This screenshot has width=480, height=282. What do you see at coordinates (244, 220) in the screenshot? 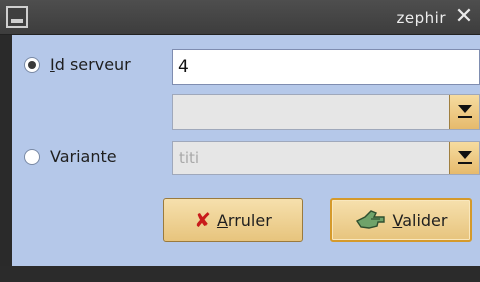
I see `cancel-button-label: Arruler` at bounding box center [244, 220].